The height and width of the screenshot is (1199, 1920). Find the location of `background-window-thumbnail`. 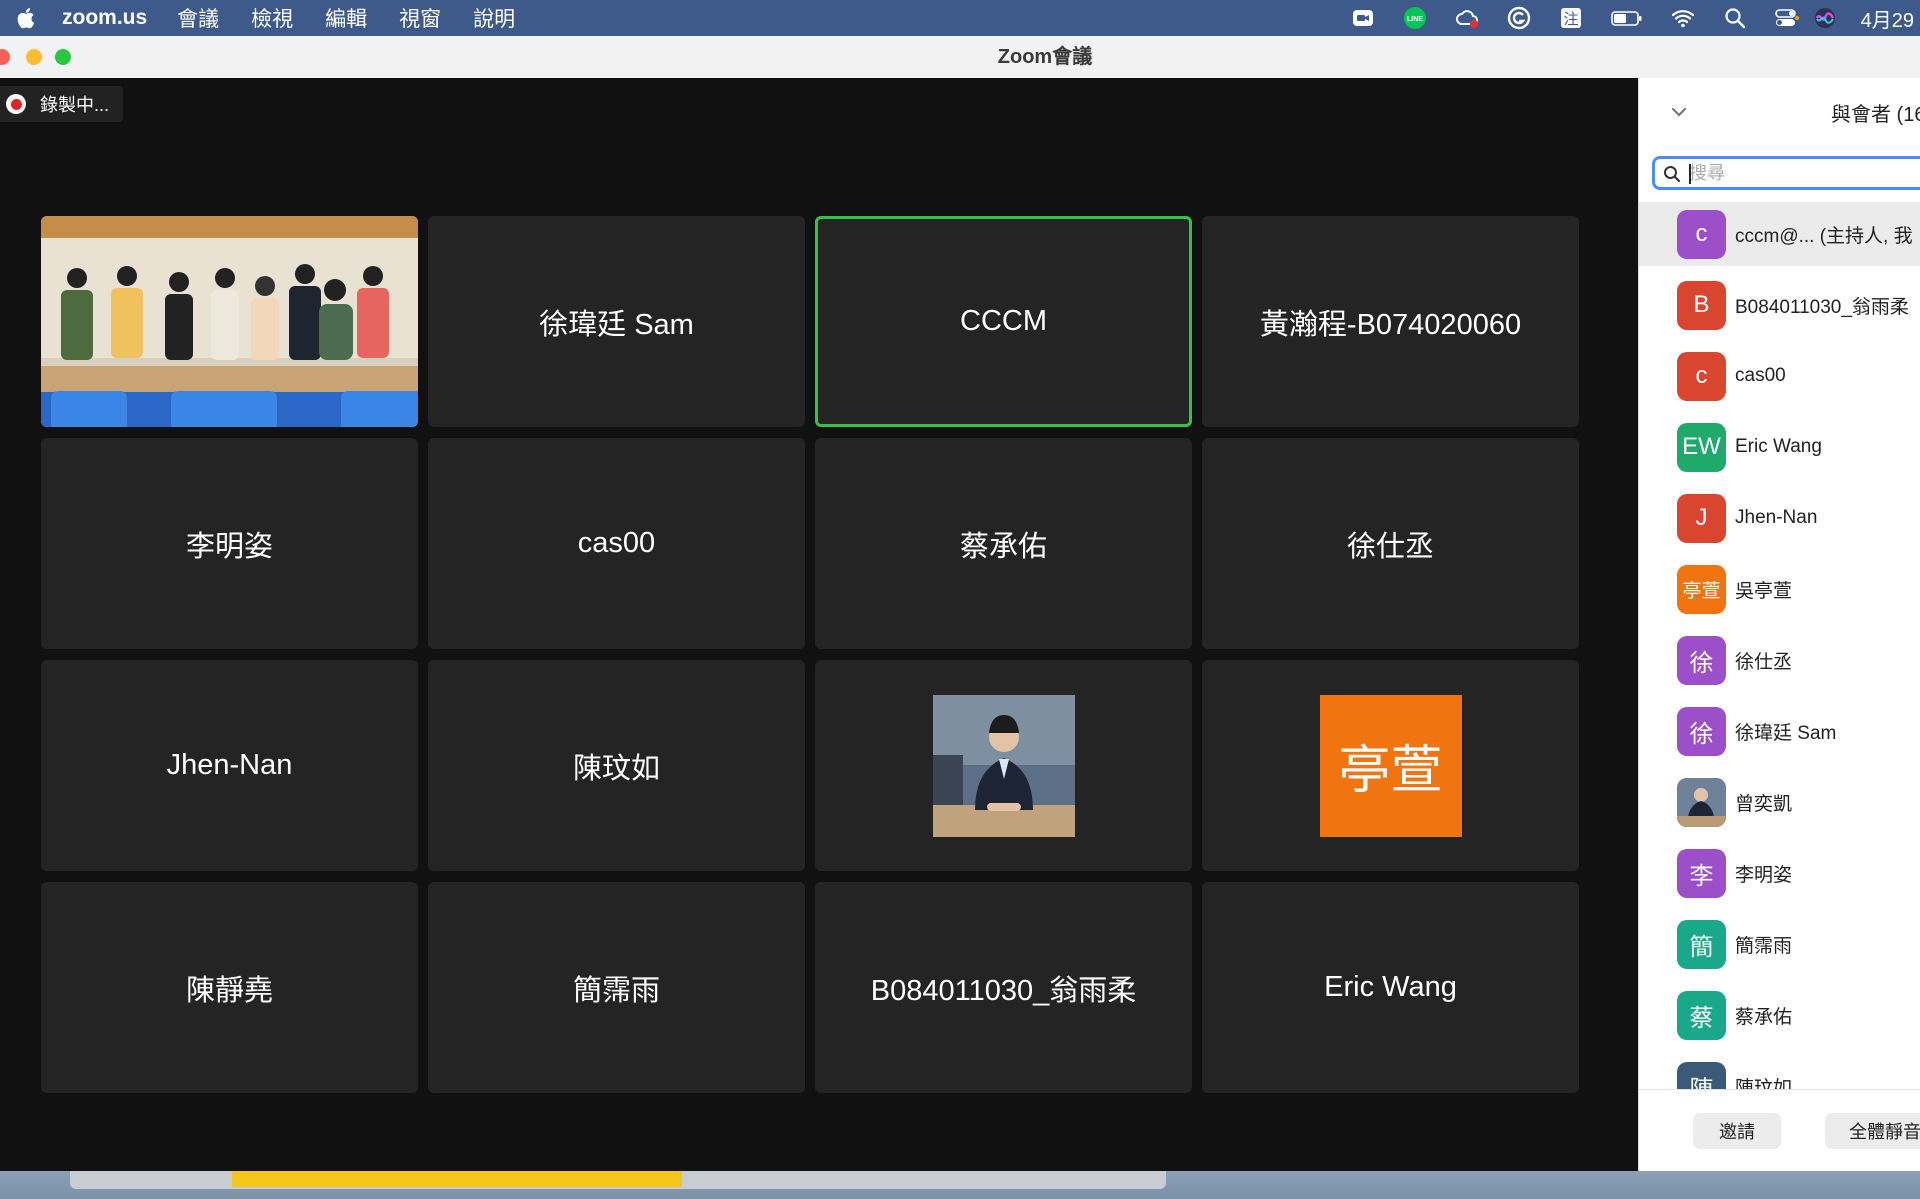

background-window-thumbnail is located at coordinates (457, 1179).